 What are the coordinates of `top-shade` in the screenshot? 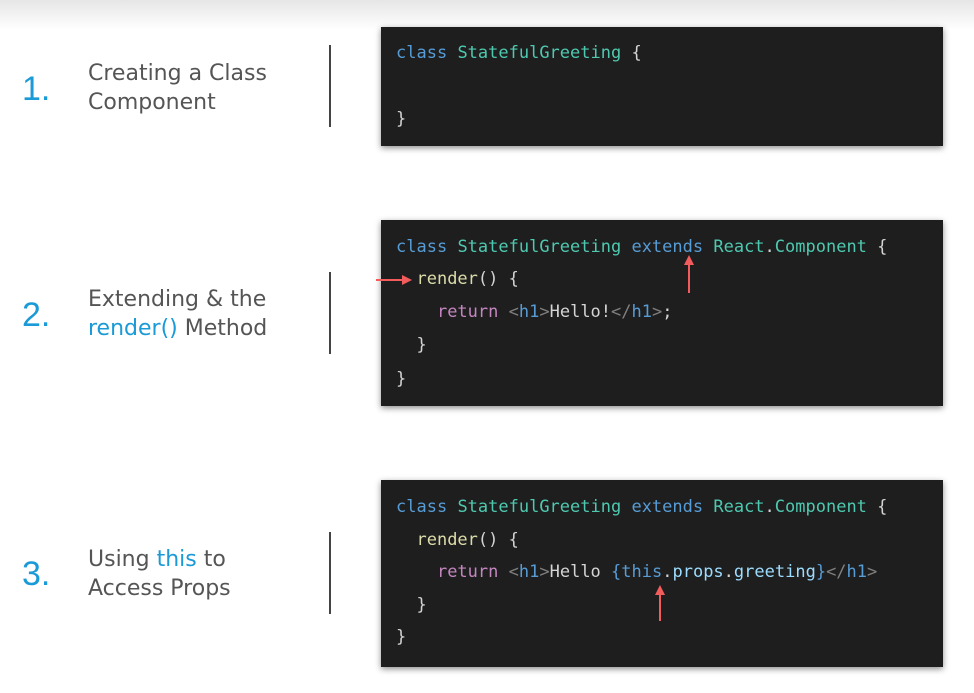 It's located at (487, 15).